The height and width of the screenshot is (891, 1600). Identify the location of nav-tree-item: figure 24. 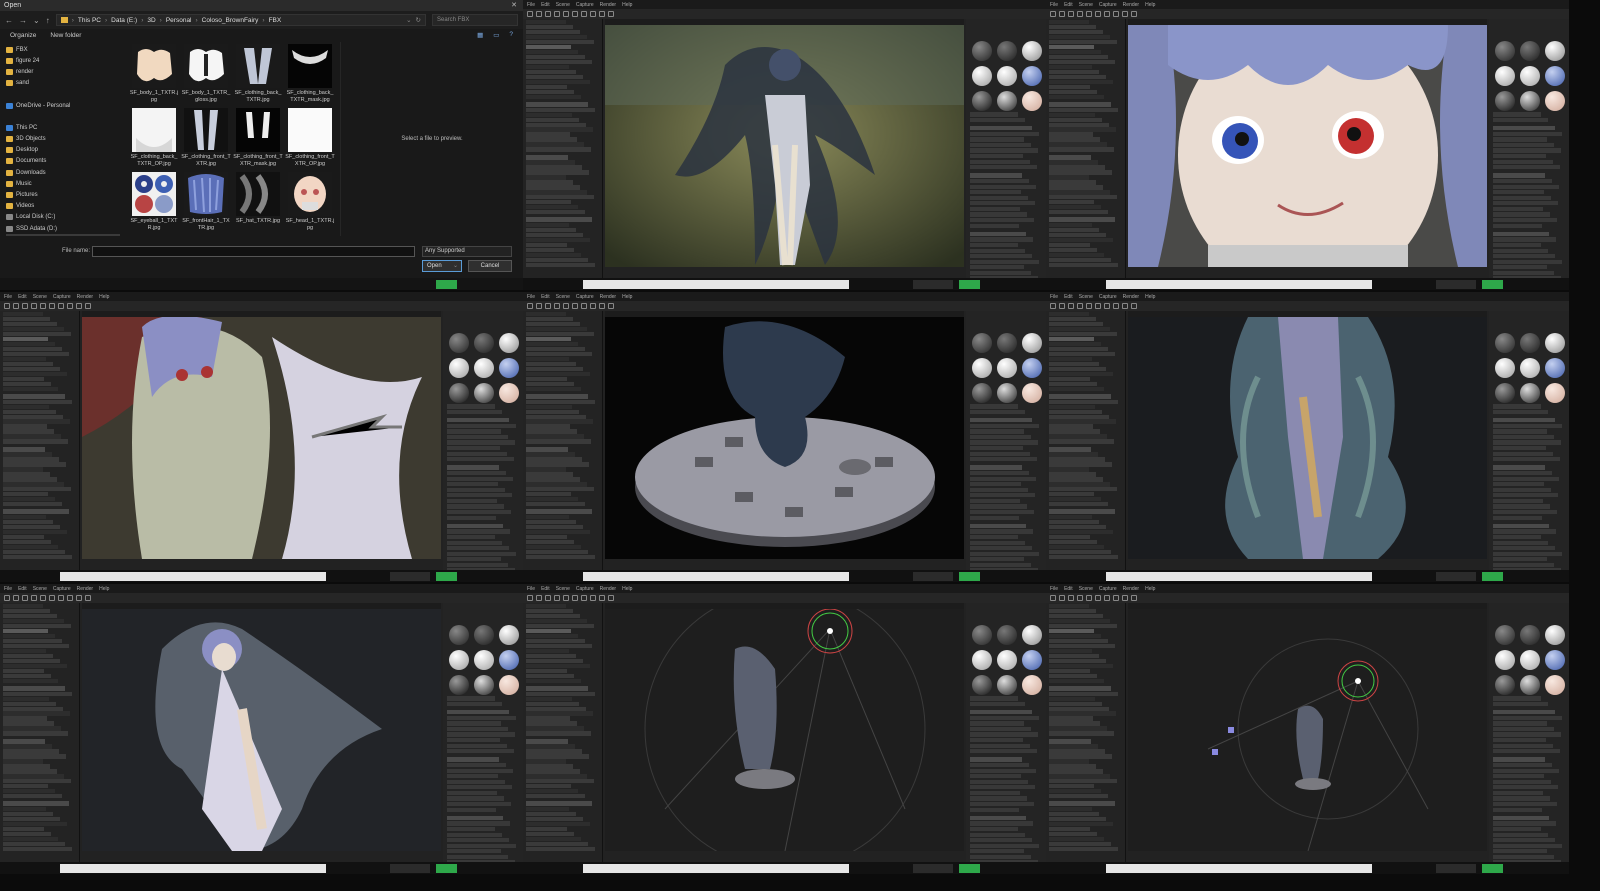
(63, 60).